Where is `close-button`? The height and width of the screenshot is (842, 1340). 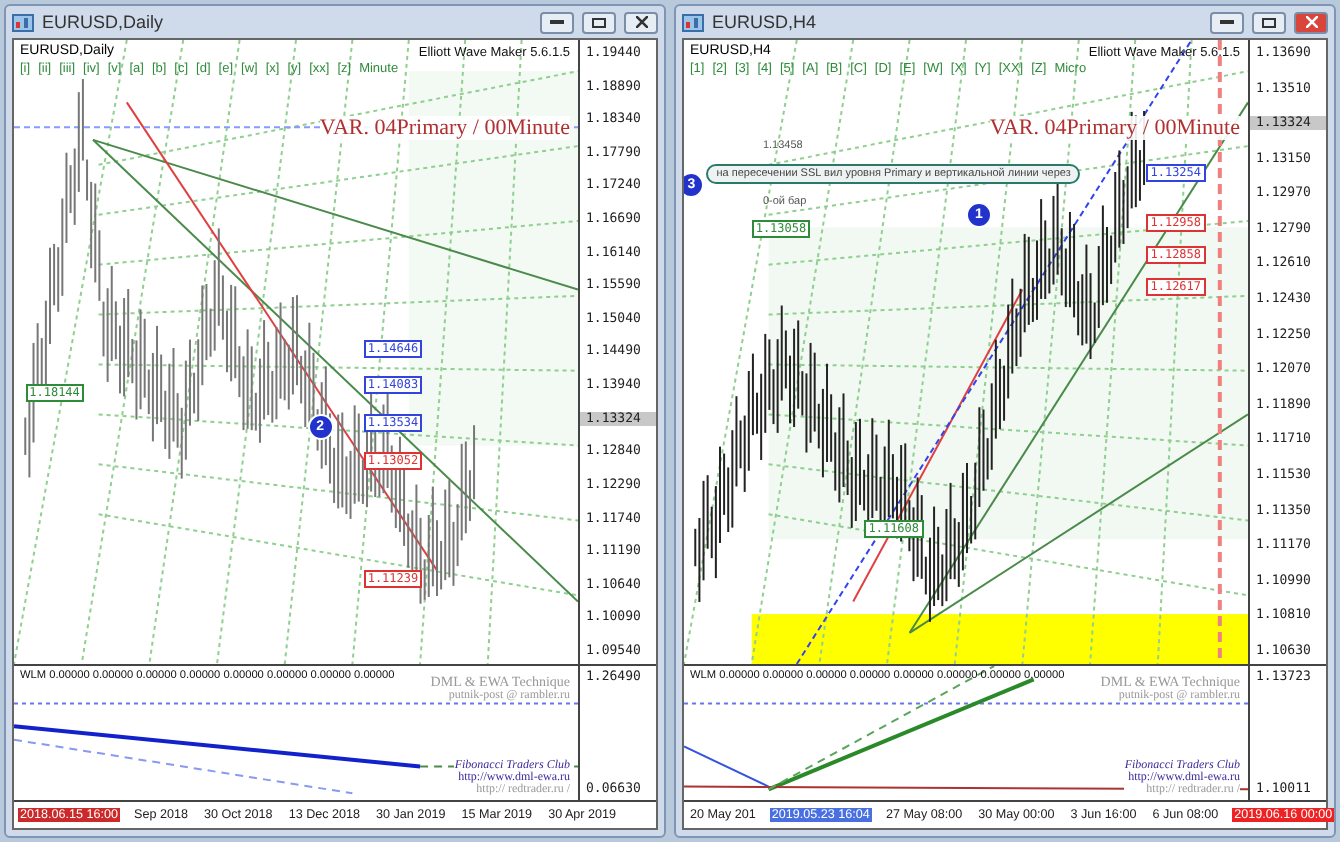 close-button is located at coordinates (641, 22).